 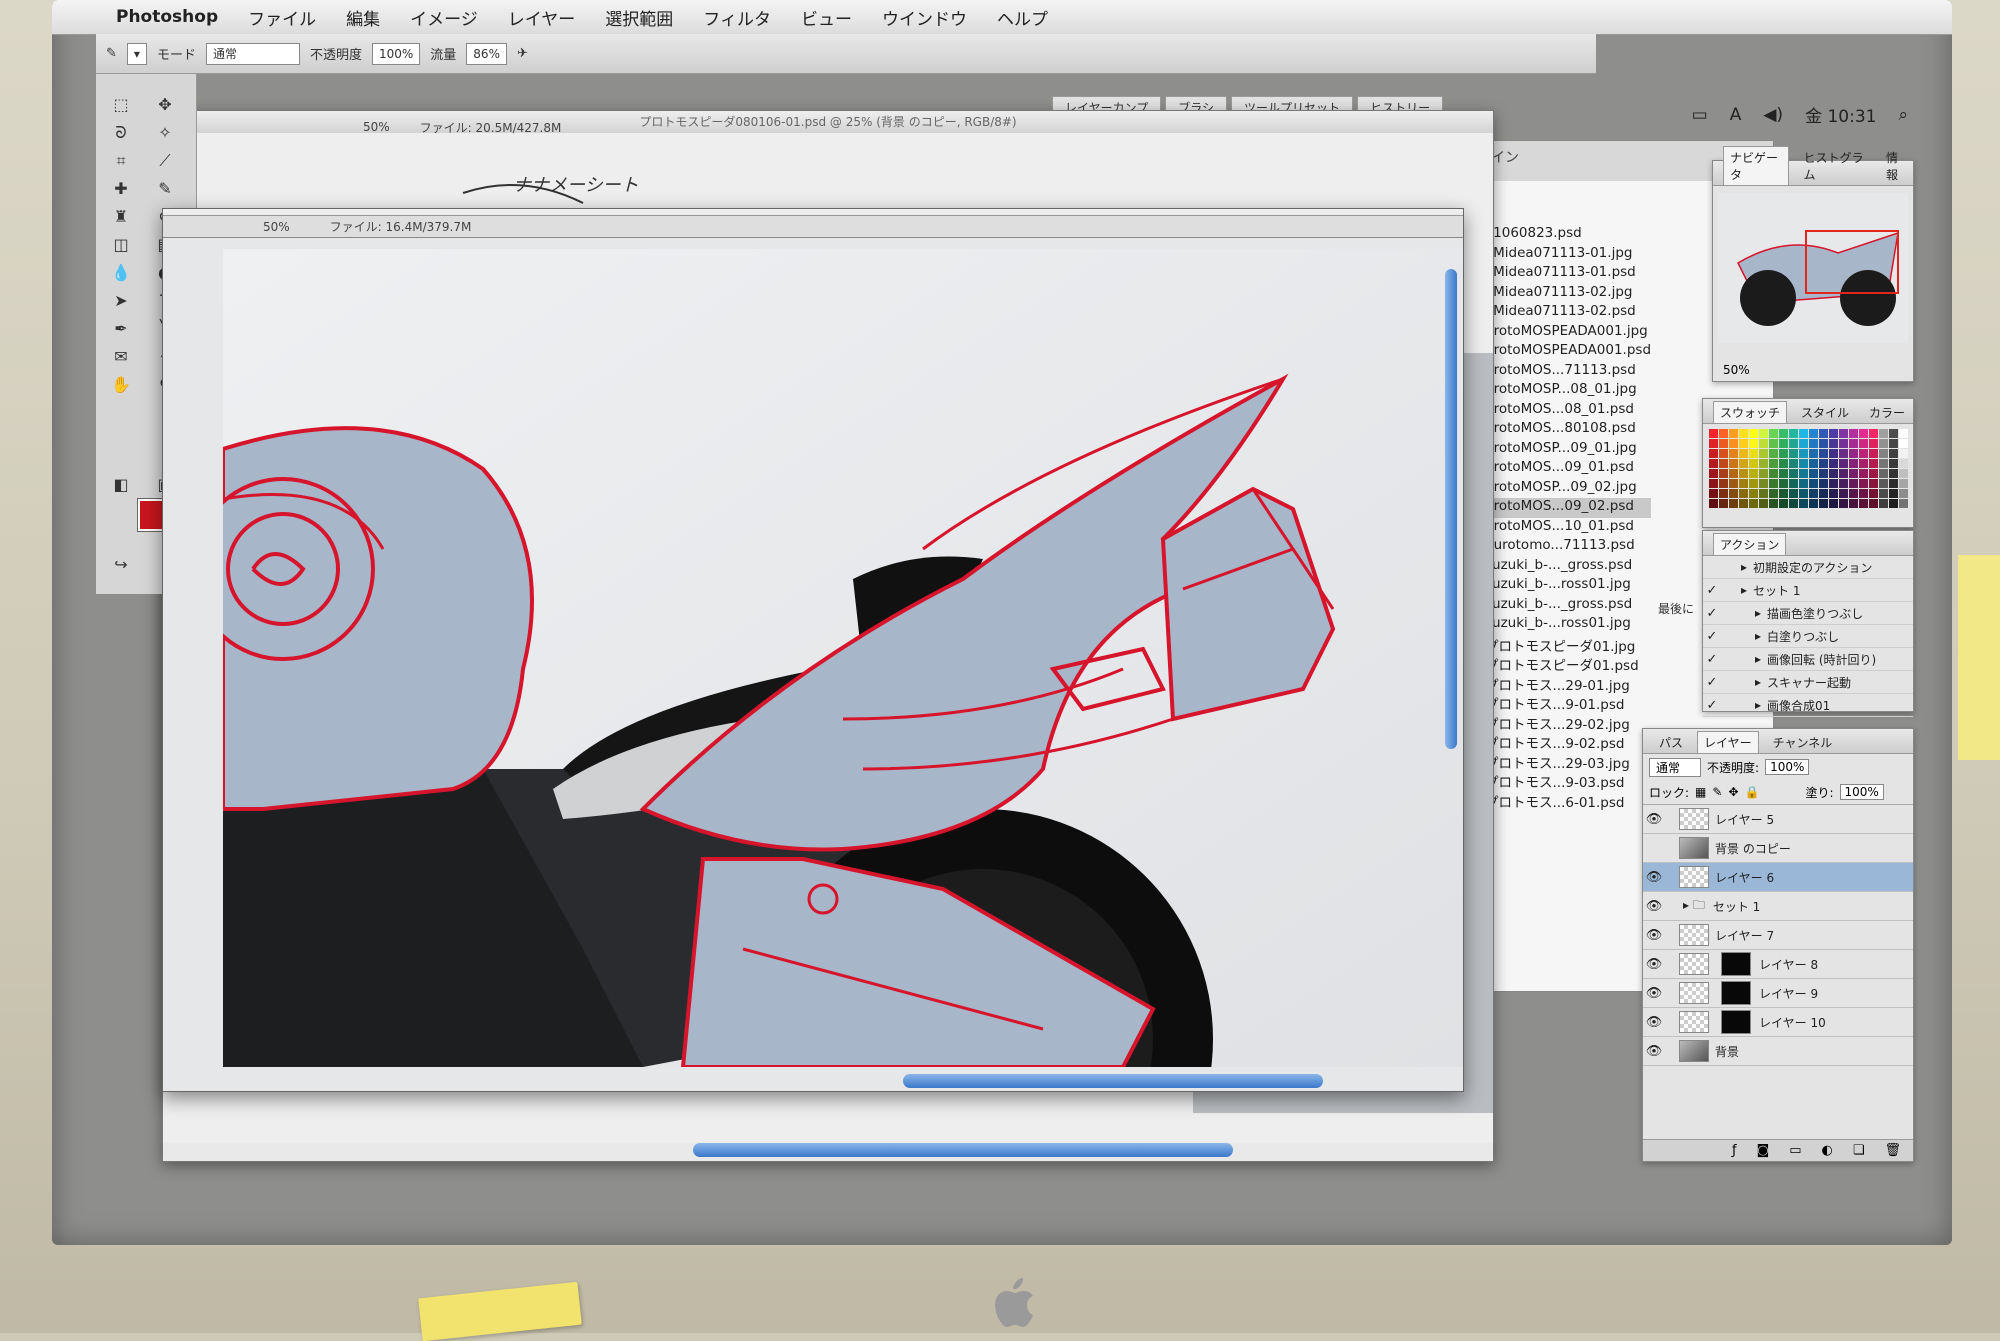 What do you see at coordinates (1736, 370) in the screenshot?
I see `navigator-zoom: 50%` at bounding box center [1736, 370].